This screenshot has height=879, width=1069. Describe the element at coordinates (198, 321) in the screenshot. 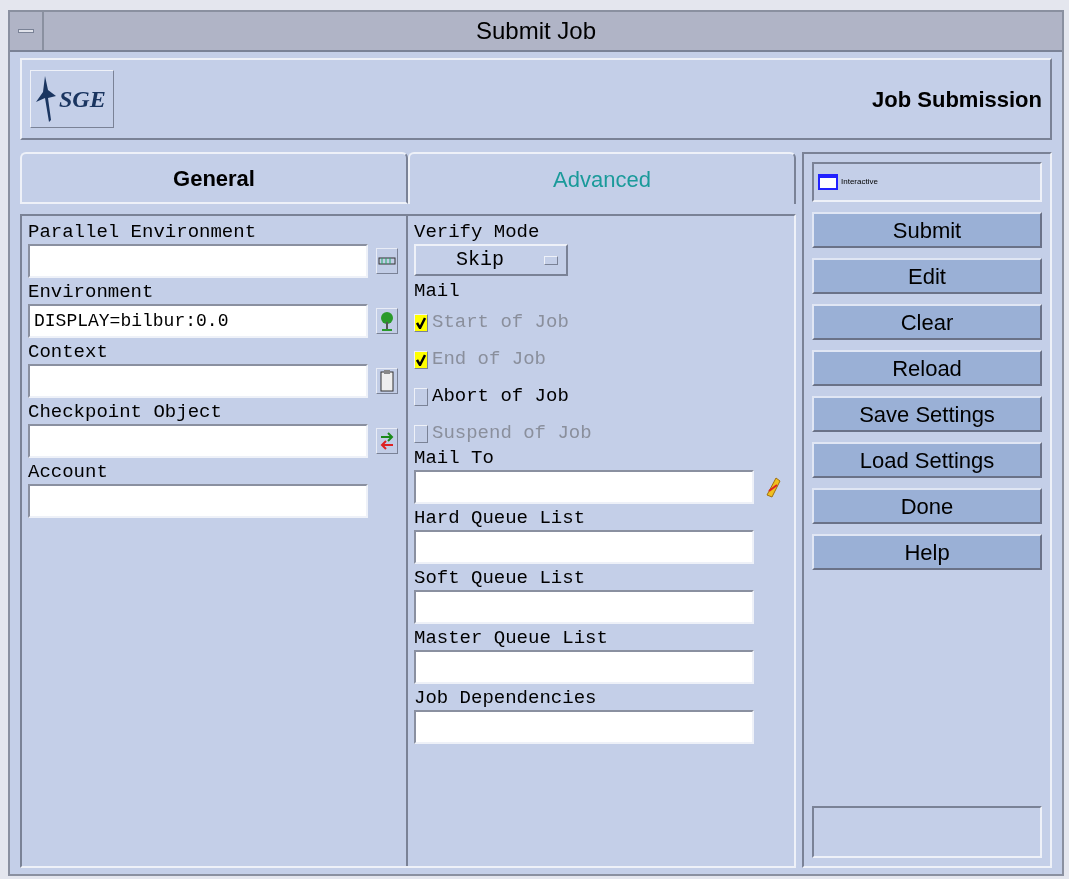

I see `text-field: DISPLAY=bilbur:0.0` at that location.